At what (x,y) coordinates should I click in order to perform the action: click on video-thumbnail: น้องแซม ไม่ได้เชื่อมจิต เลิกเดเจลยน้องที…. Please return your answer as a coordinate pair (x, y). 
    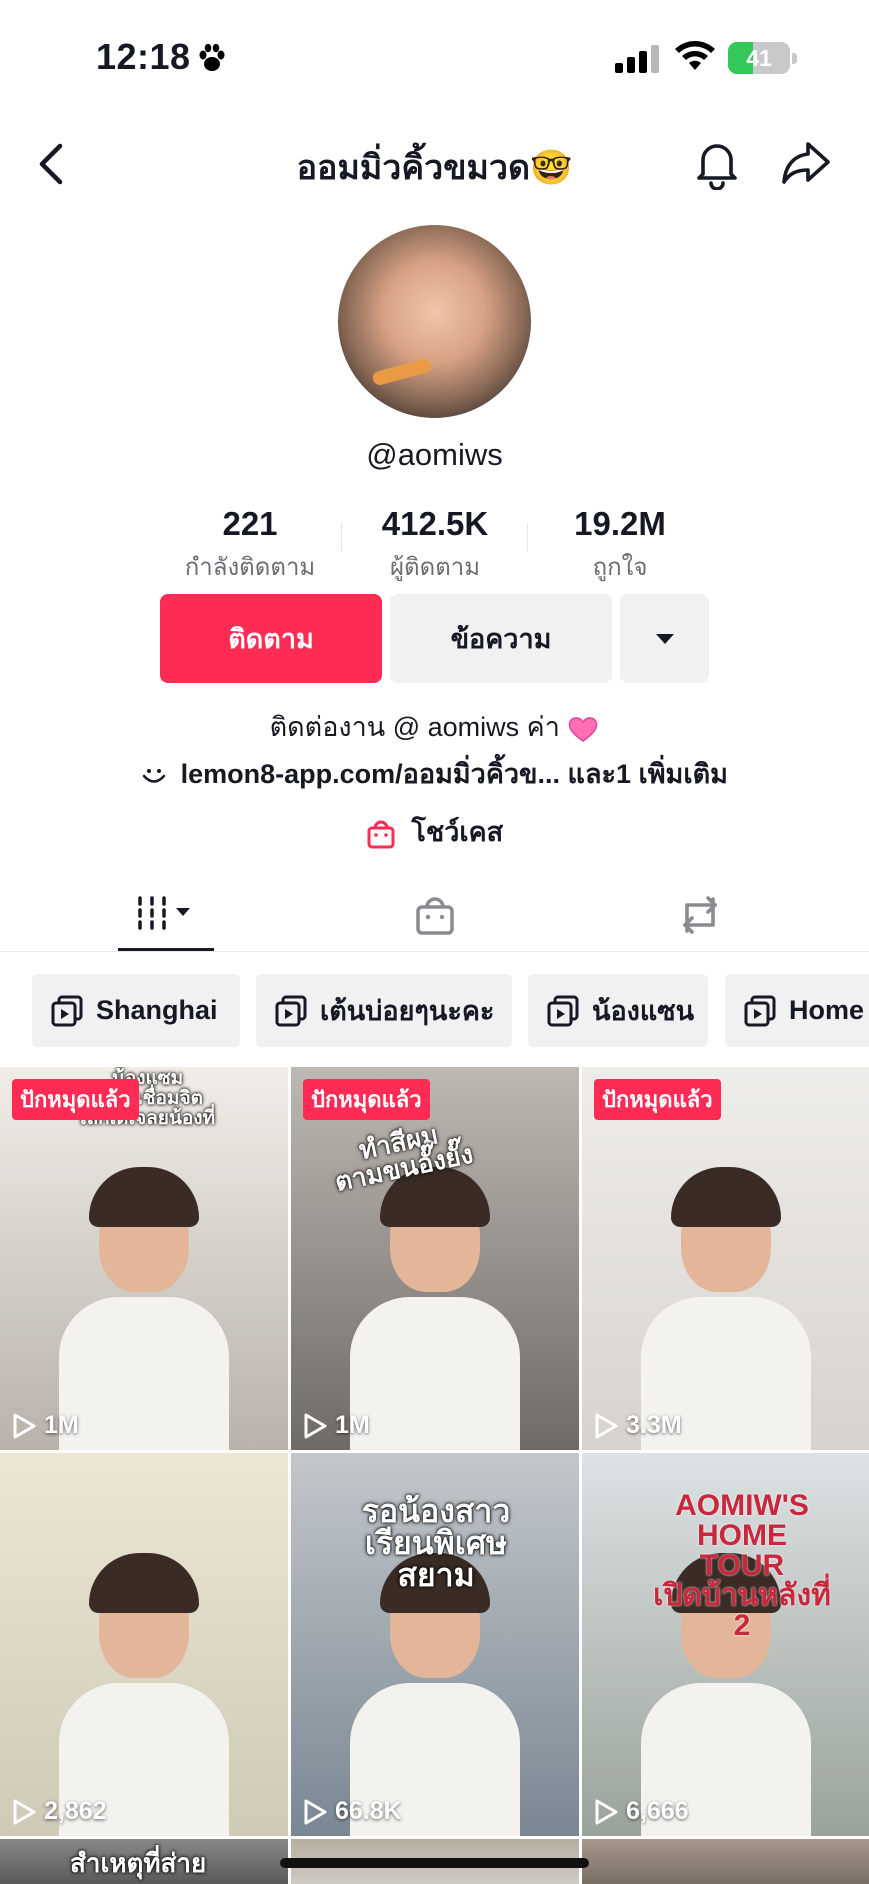
    Looking at the image, I should click on (144, 1258).